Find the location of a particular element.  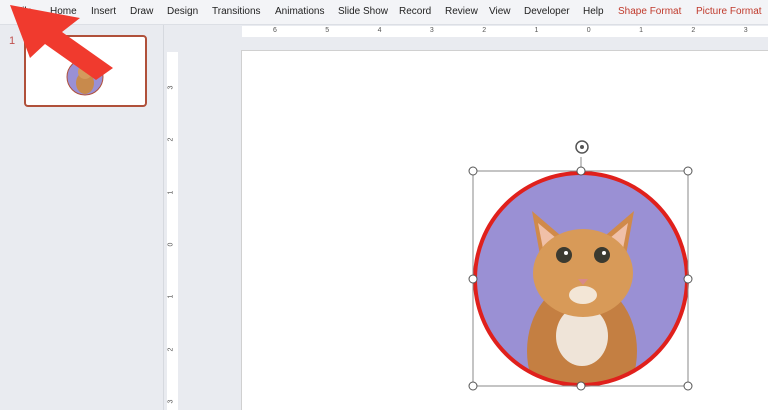

tab-picture-format: Picture Format is located at coordinates (729, 11).